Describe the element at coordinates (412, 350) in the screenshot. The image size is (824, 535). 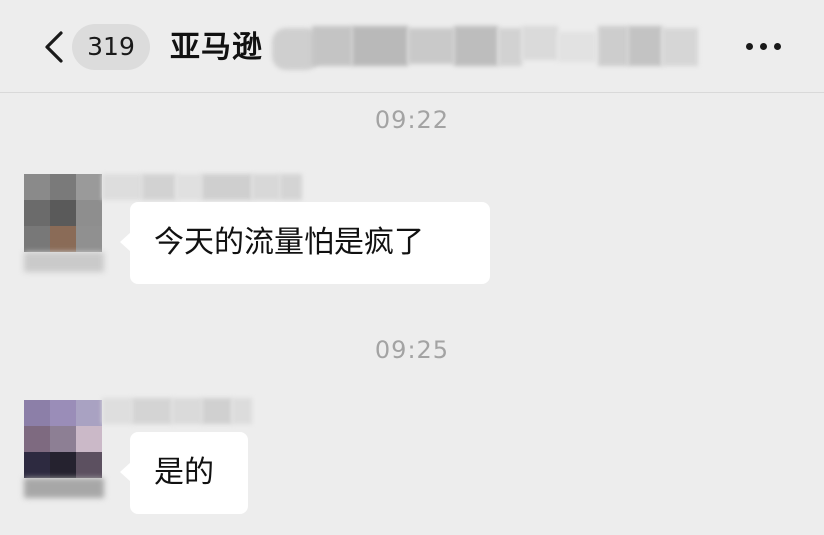
I see `message-timestamp: 09:25` at that location.